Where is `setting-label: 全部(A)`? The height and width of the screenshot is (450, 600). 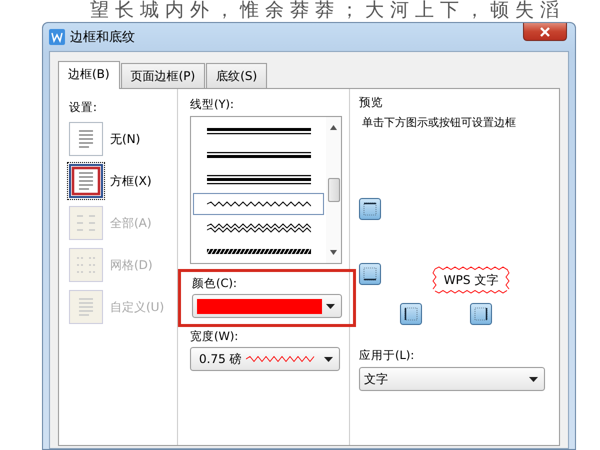
setting-label: 全部(A) is located at coordinates (131, 223).